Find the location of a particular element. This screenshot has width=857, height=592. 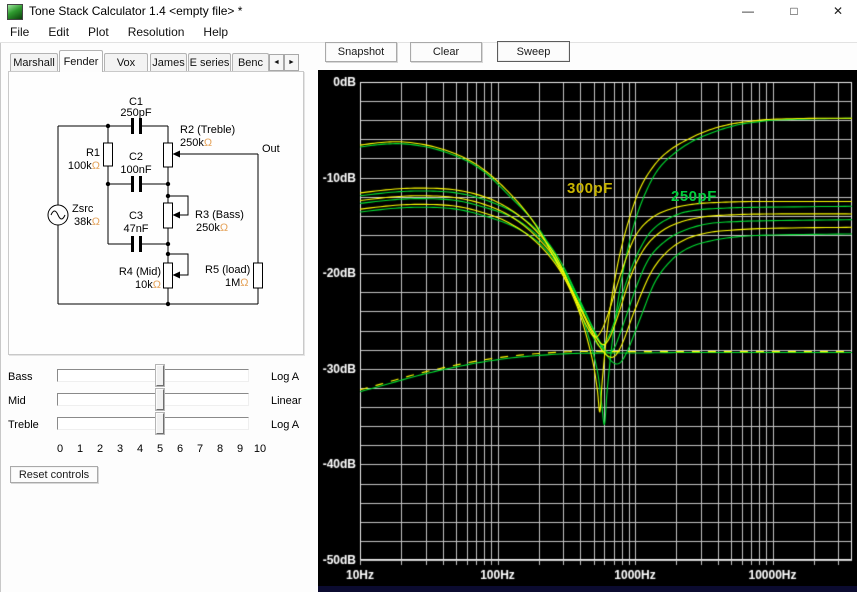

component-r1 is located at coordinates (108, 154).